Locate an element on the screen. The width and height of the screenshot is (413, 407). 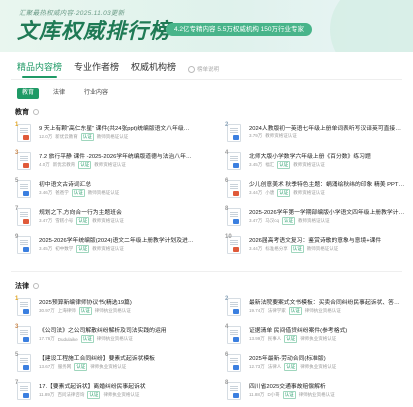
author-name: 福汇 is located at coordinates (269, 165).